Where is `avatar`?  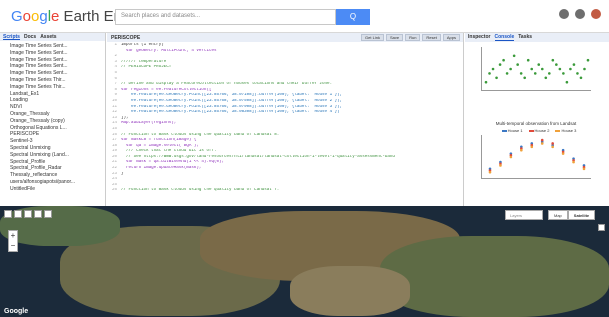 avatar is located at coordinates (596, 14).